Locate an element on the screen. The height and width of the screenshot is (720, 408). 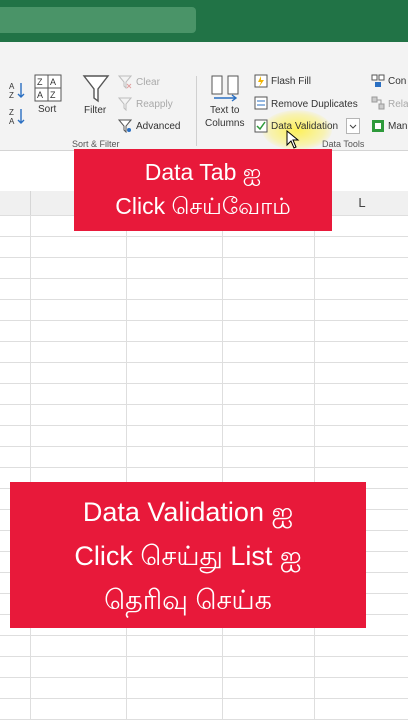
title-bar is located at coordinates (204, 21).